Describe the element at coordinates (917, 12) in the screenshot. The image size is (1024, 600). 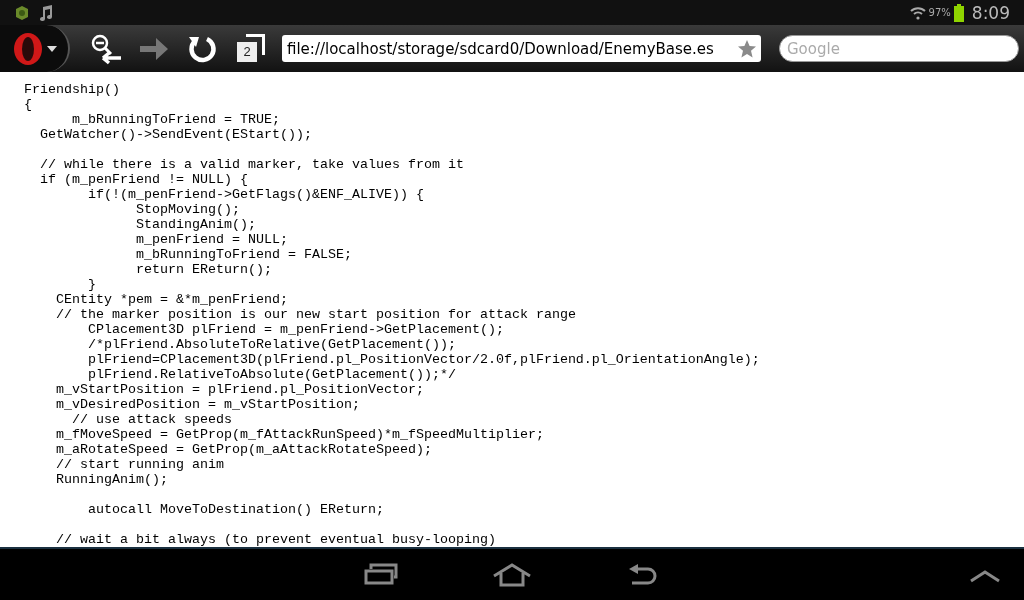
I see `wifi-icon` at that location.